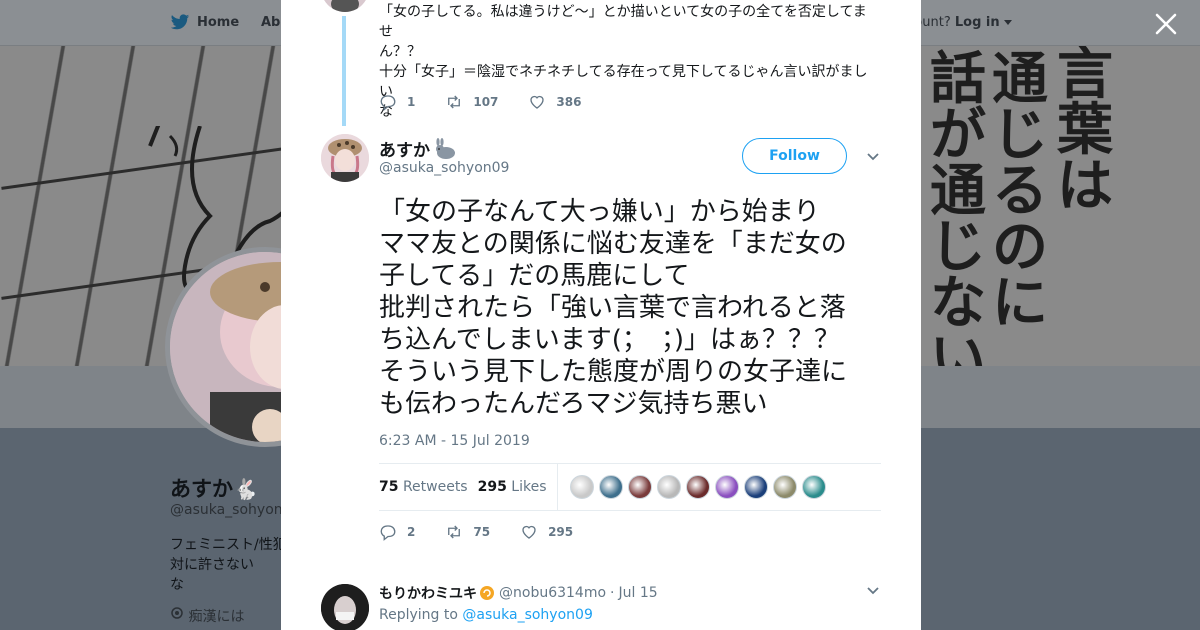 This screenshot has height=630, width=1200. Describe the element at coordinates (344, 71) in the screenshot. I see `conversation-thread-line` at that location.